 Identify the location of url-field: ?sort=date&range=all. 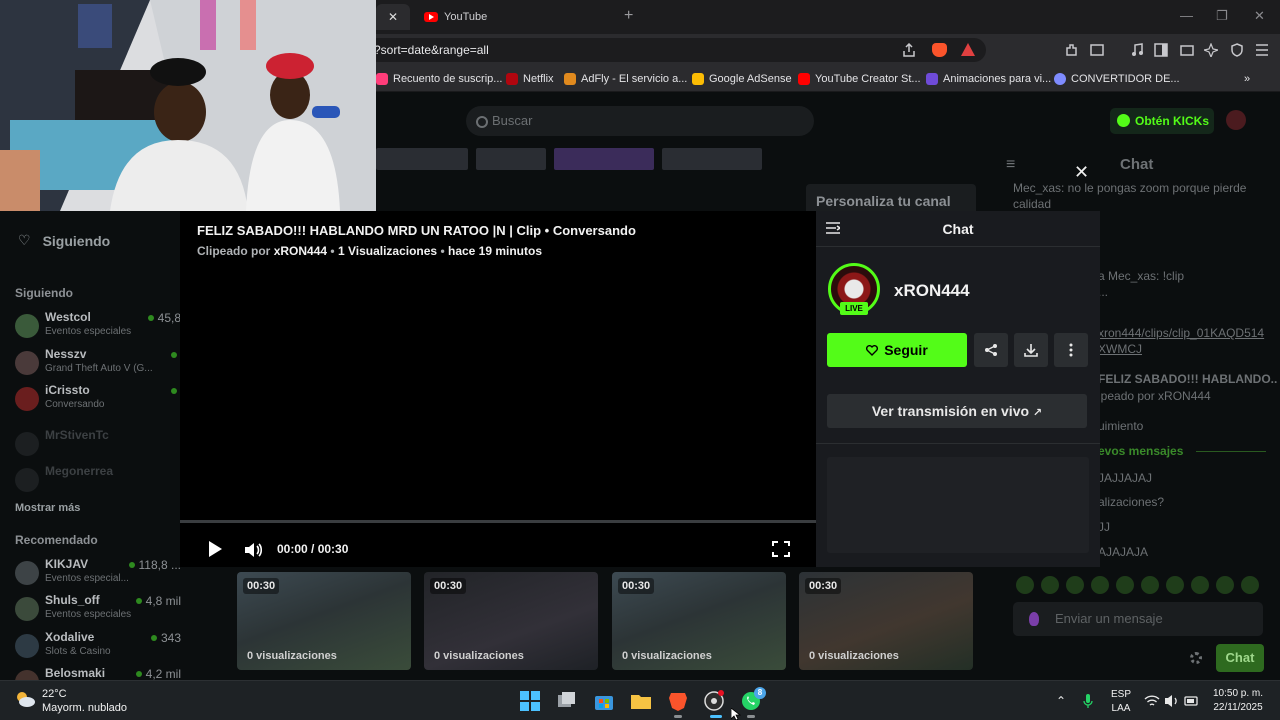
(676, 50).